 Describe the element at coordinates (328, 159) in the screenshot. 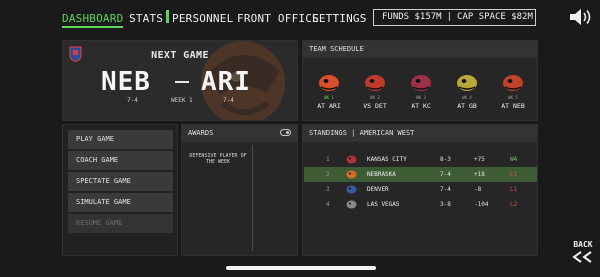

I see `row-rank: 1` at that location.